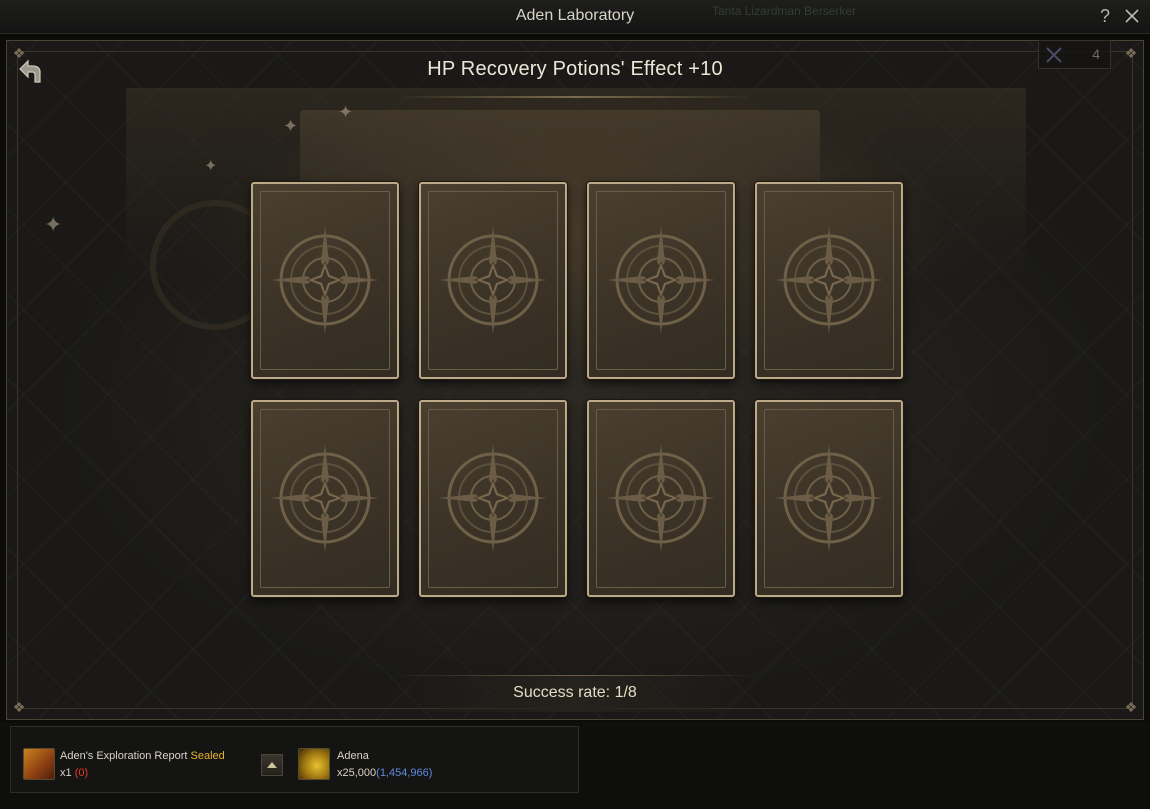 The image size is (1150, 809). I want to click on adena-qty: x25,000, so click(357, 773).